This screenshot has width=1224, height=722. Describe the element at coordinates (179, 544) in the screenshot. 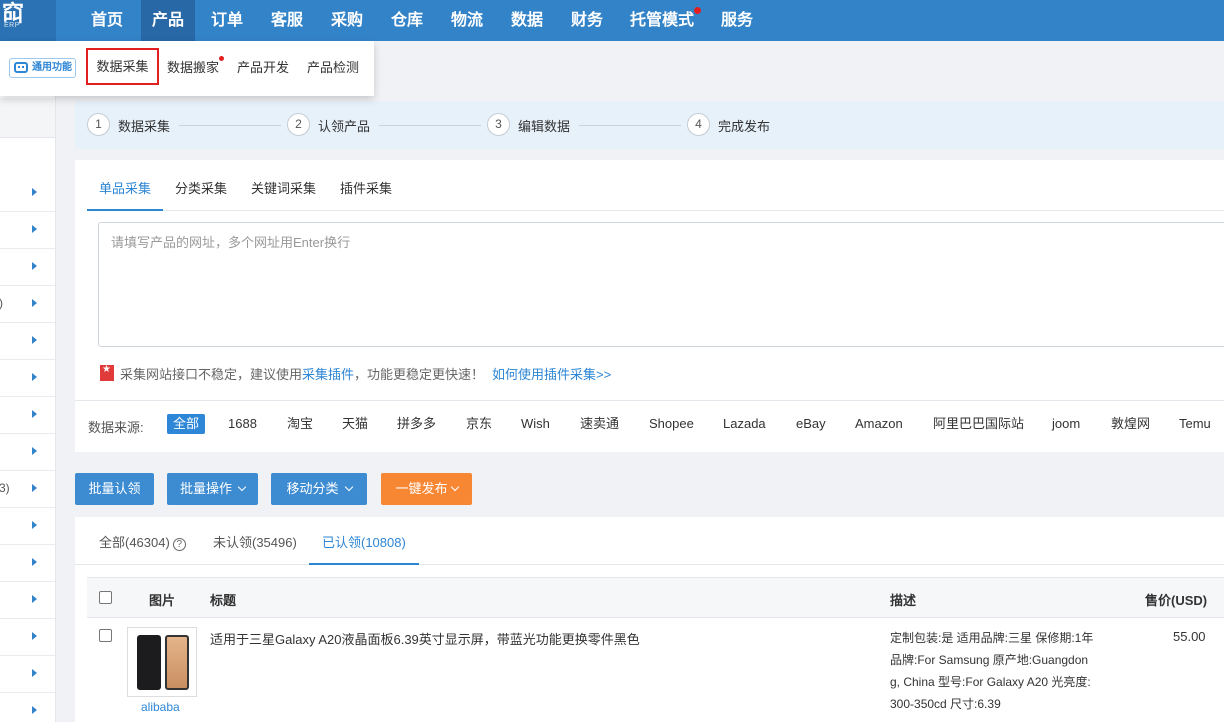

I see `help-icon: ?` at that location.